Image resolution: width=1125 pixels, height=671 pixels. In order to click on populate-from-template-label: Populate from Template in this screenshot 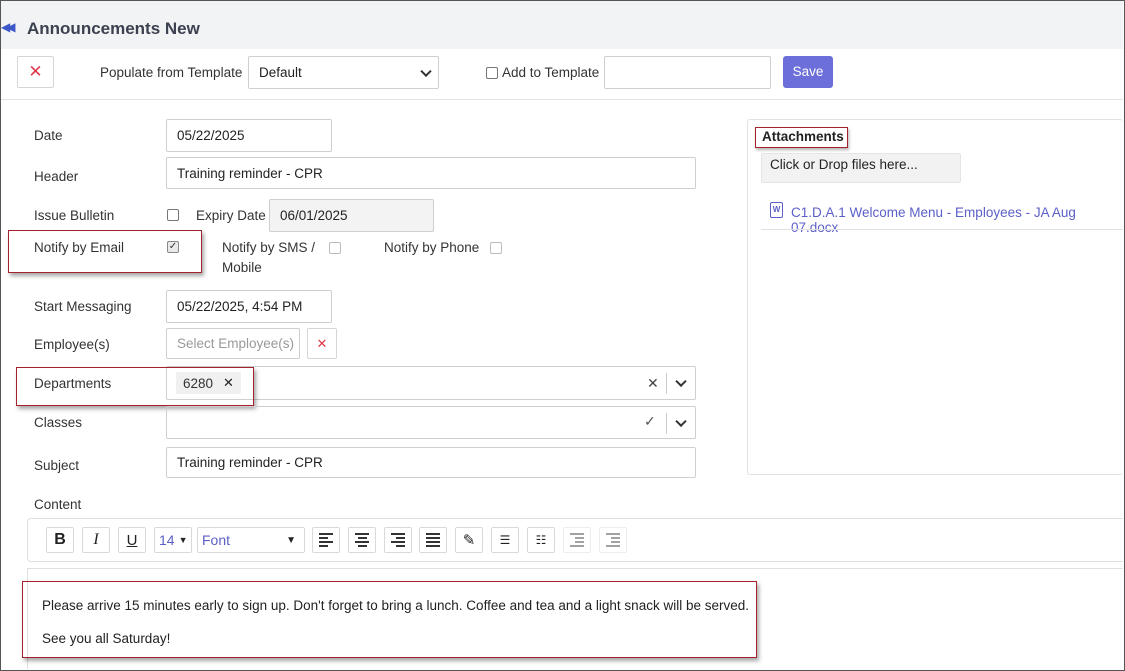, I will do `click(171, 72)`.